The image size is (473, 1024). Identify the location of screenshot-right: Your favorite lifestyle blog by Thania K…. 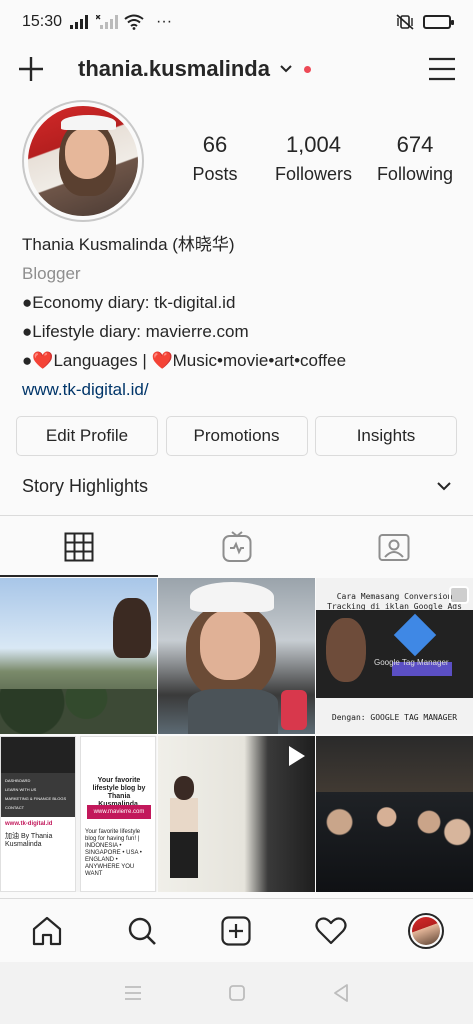
(118, 814).